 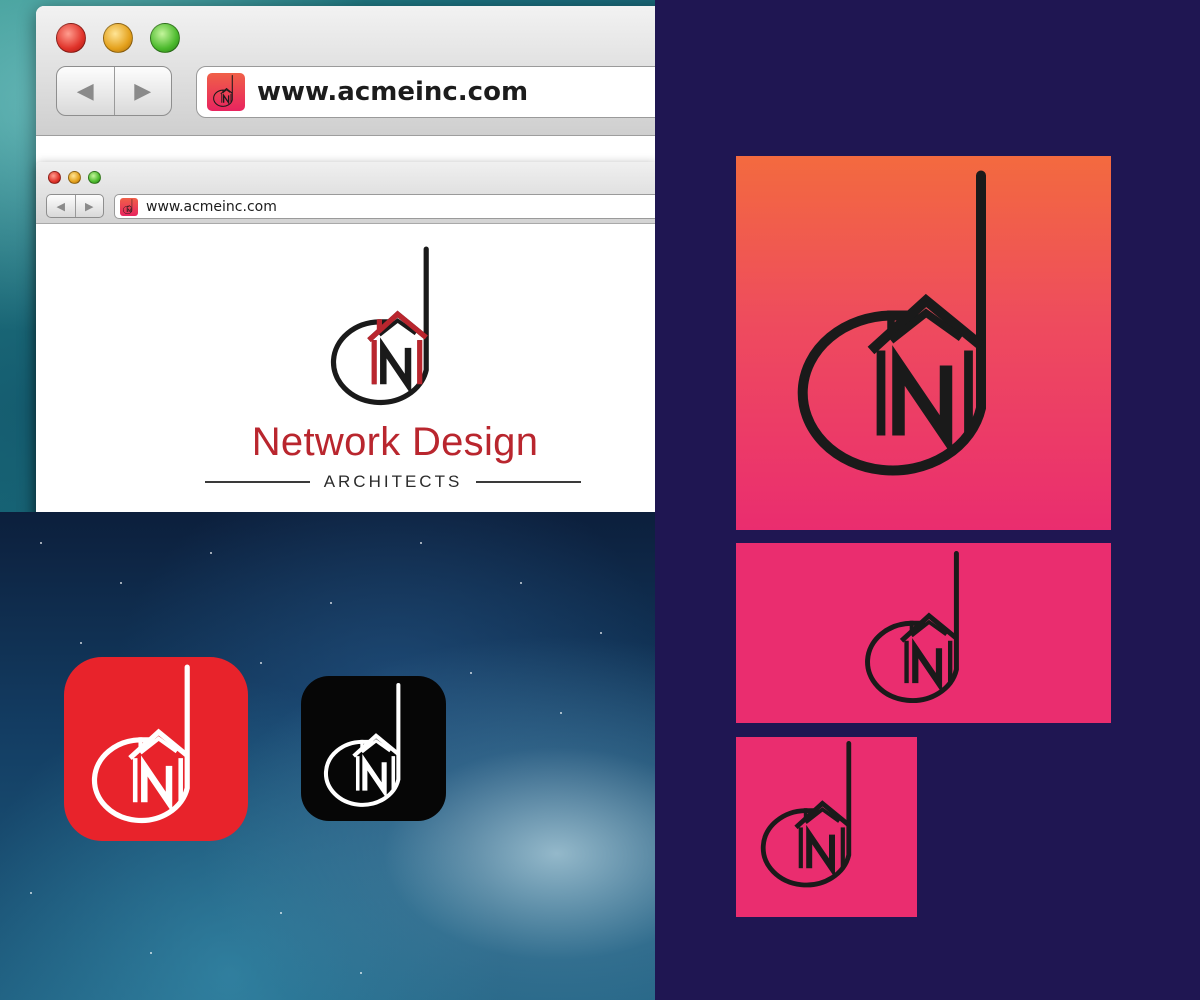 I want to click on forward-arrow-icon: ▶, so click(x=142, y=91).